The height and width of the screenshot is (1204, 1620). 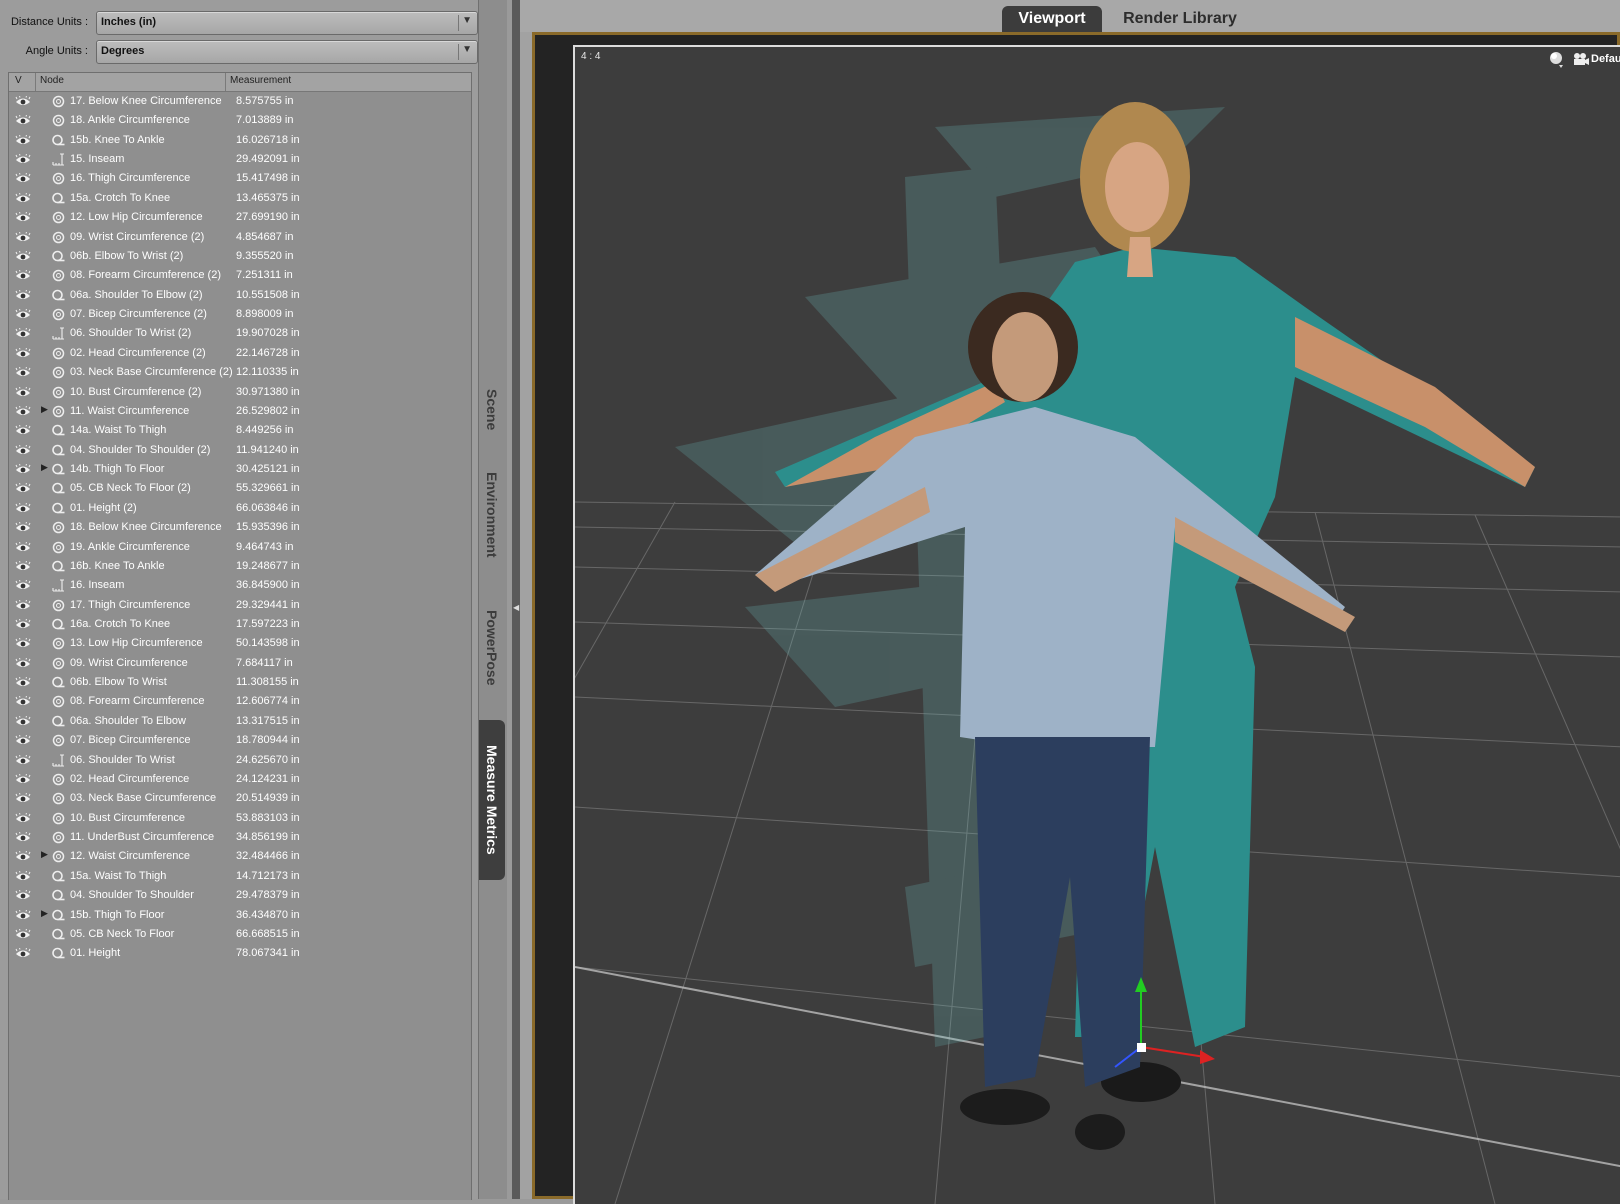 I want to click on angle-units-dropdown: Degrees ▼, so click(x=287, y=52).